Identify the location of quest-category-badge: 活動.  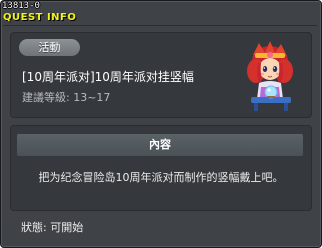
(49, 47).